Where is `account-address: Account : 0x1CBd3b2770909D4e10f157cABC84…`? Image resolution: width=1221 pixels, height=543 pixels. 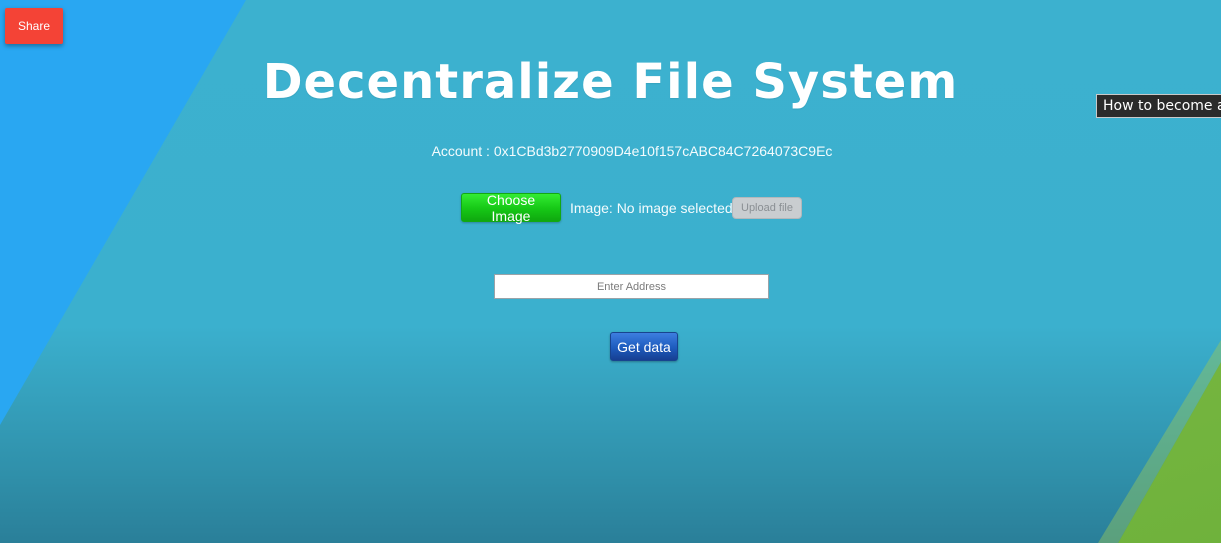 account-address: Account : 0x1CBd3b2770909D4e10f157cABC84… is located at coordinates (632, 151).